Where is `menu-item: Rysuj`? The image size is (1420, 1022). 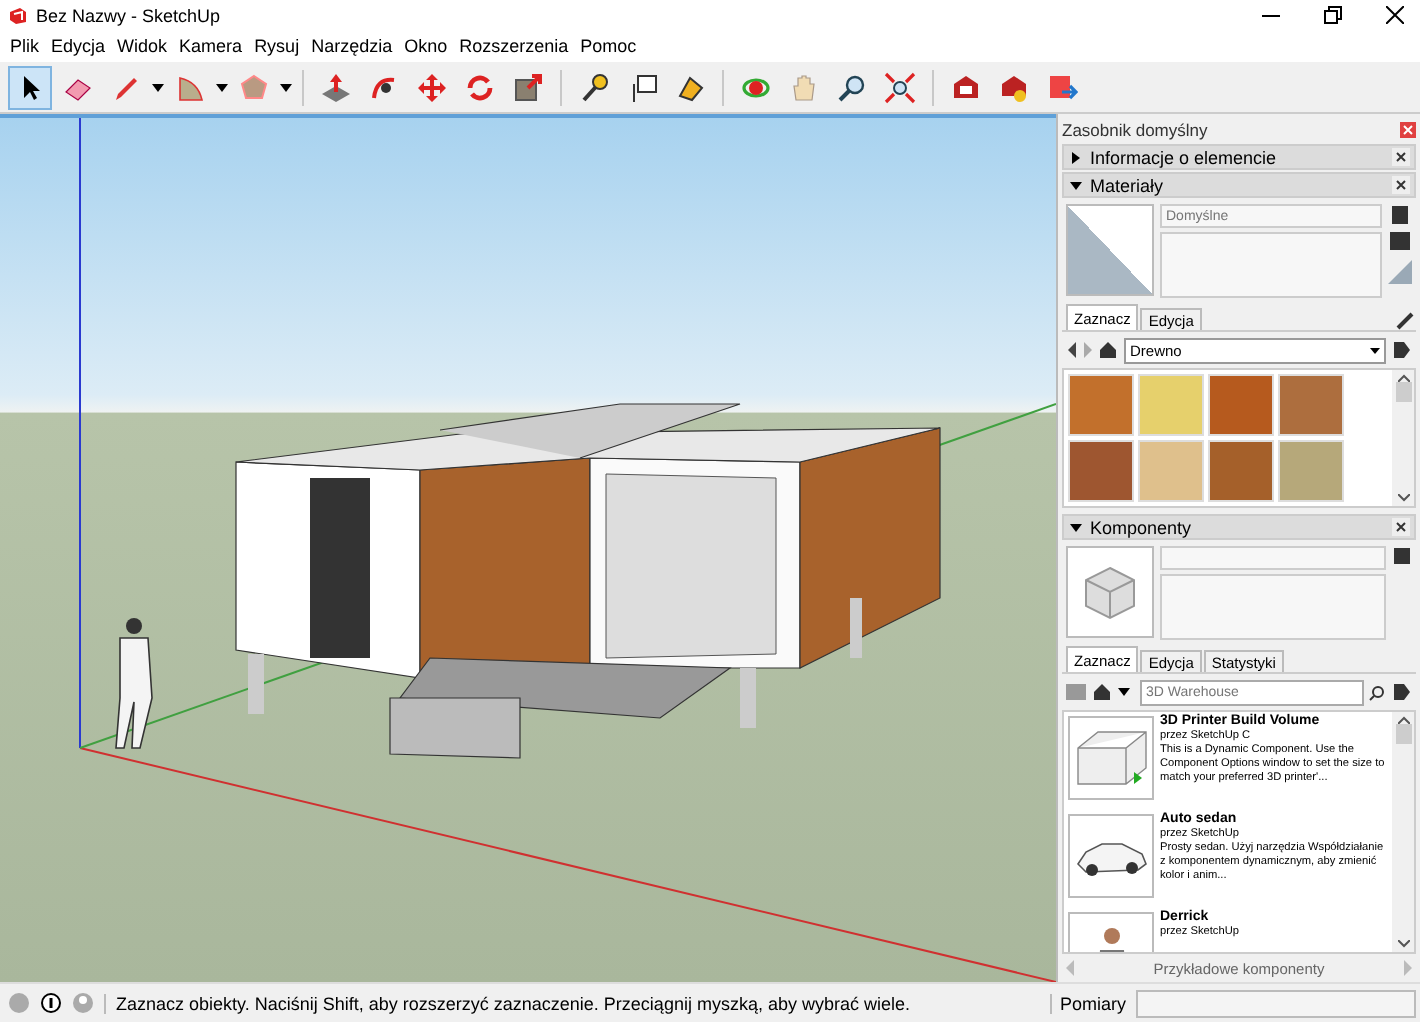
menu-item: Rysuj is located at coordinates (277, 46).